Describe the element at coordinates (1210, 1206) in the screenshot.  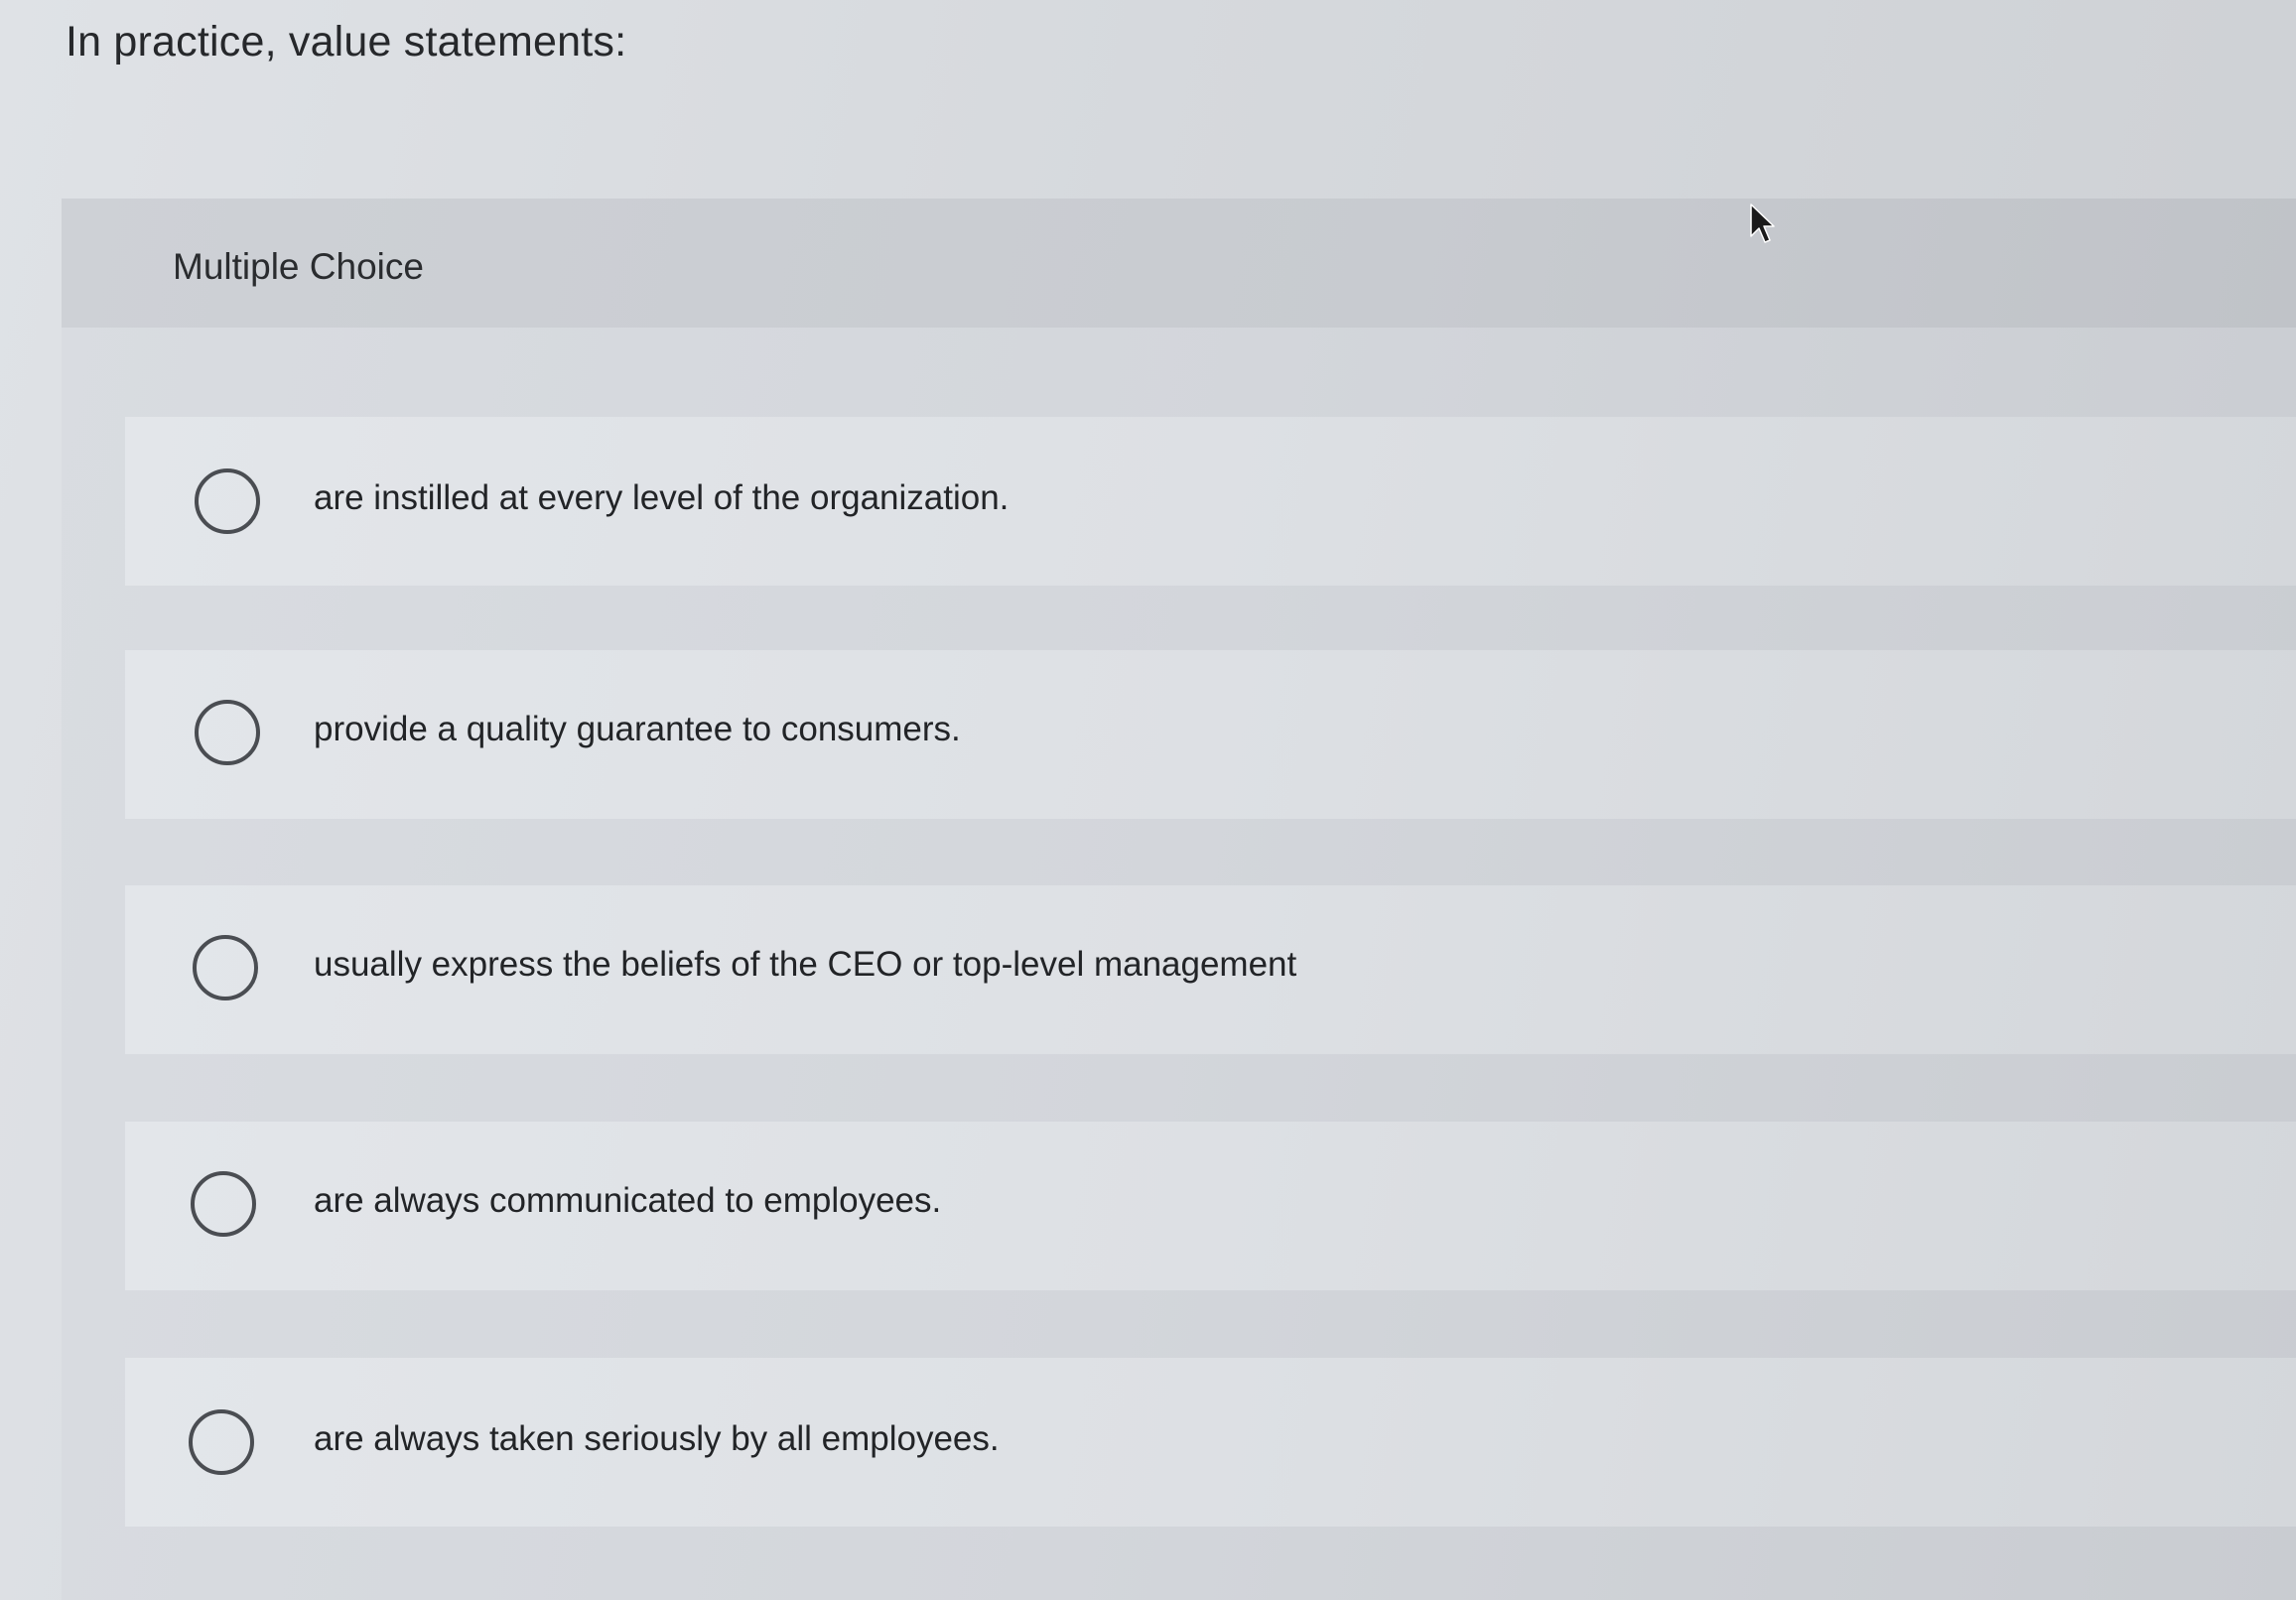
I see `answer-option-4: are always communicated to employees.` at that location.